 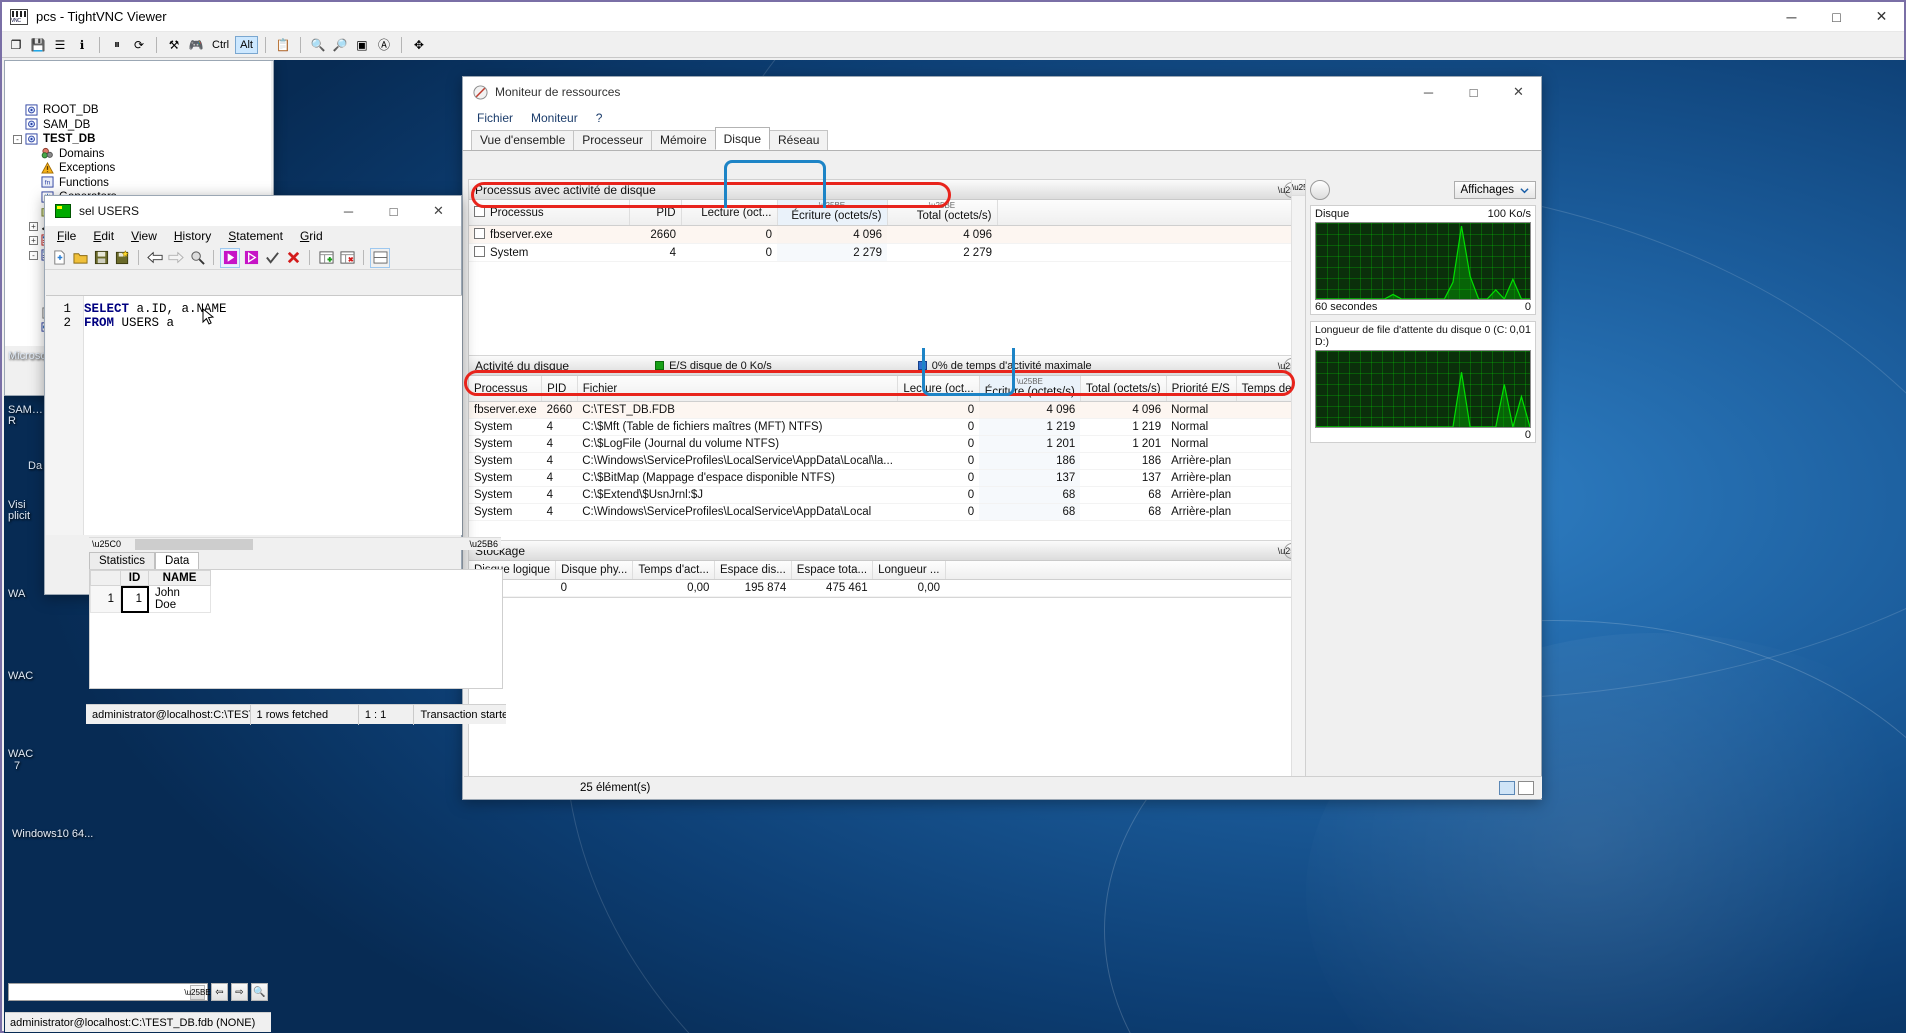 I want to click on menu-statement: Statement, so click(x=255, y=236).